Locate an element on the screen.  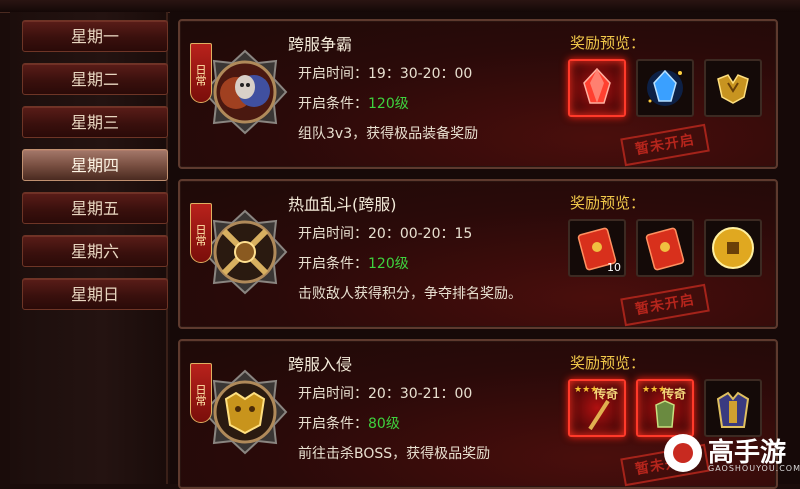
activity-description: 组队3v3，获得极品装备奖励 is located at coordinates (388, 134).